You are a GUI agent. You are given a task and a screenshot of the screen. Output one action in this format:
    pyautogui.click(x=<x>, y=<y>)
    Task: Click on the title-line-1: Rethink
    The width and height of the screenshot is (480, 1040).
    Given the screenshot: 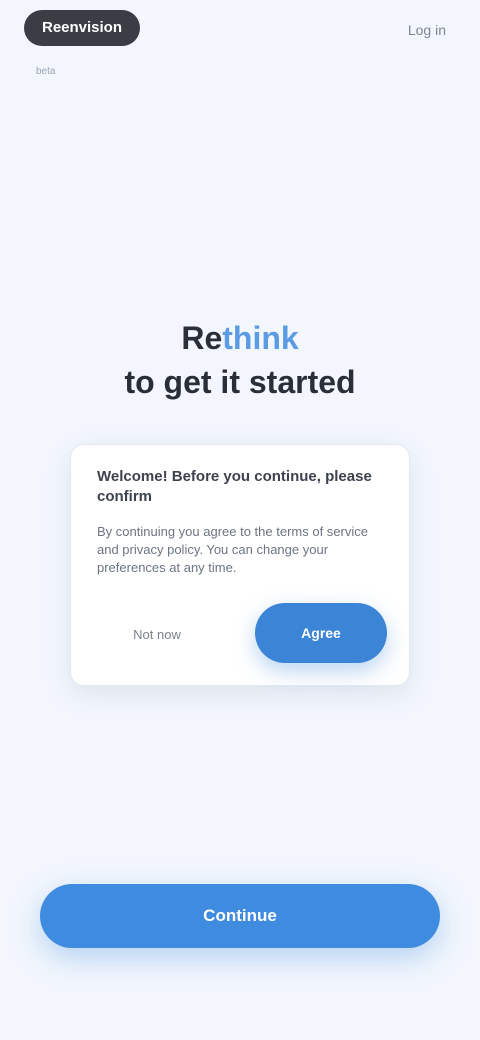 What is the action you would take?
    pyautogui.click(x=240, y=338)
    